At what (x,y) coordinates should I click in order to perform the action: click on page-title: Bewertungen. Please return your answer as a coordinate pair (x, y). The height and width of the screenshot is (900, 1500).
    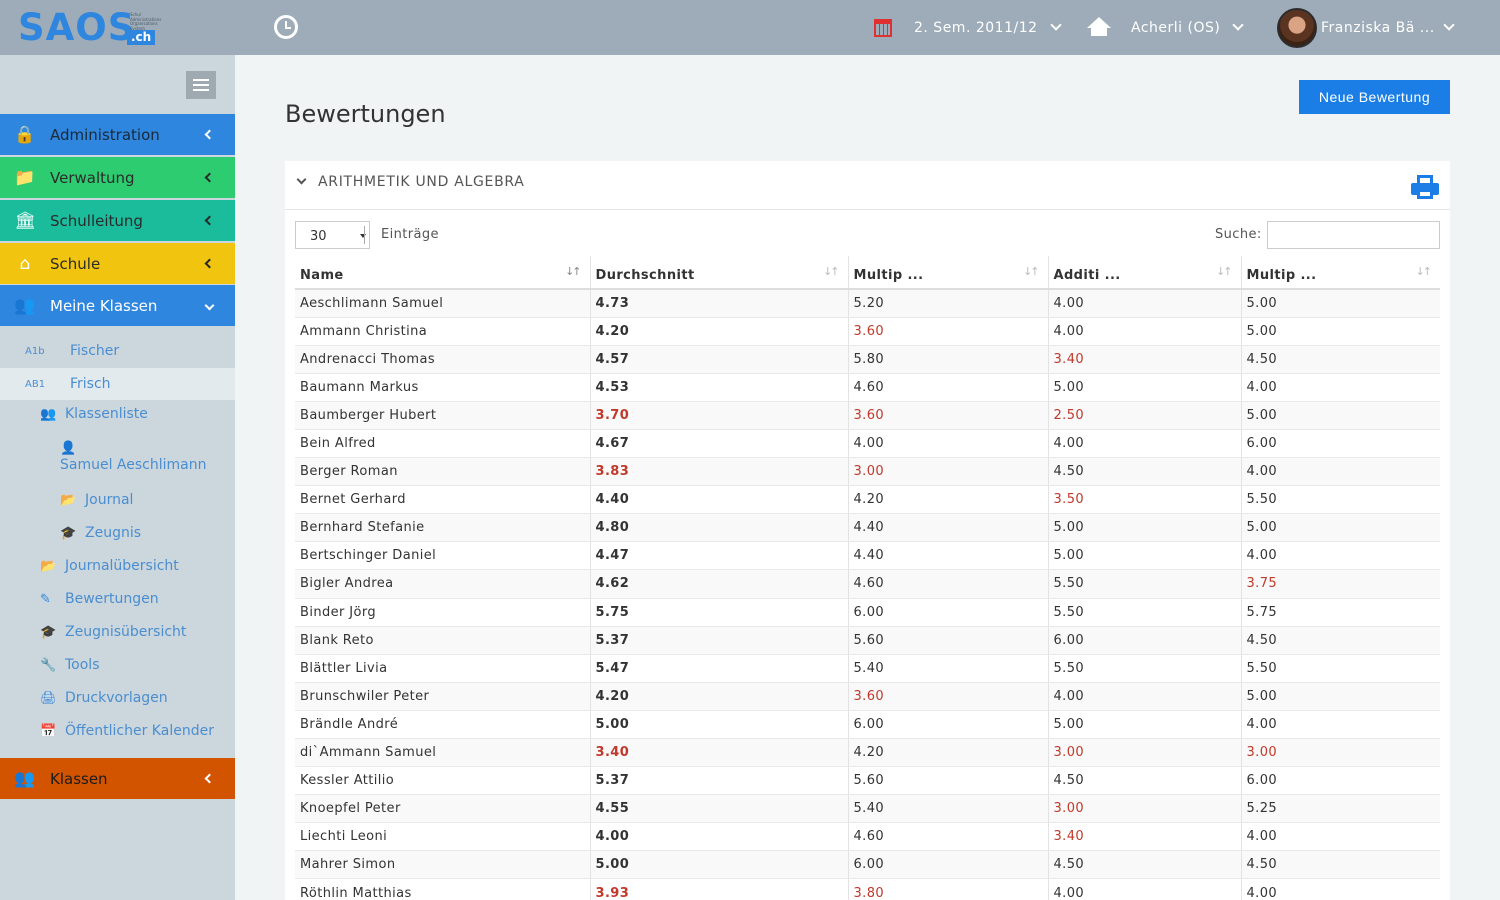
    Looking at the image, I should click on (365, 114).